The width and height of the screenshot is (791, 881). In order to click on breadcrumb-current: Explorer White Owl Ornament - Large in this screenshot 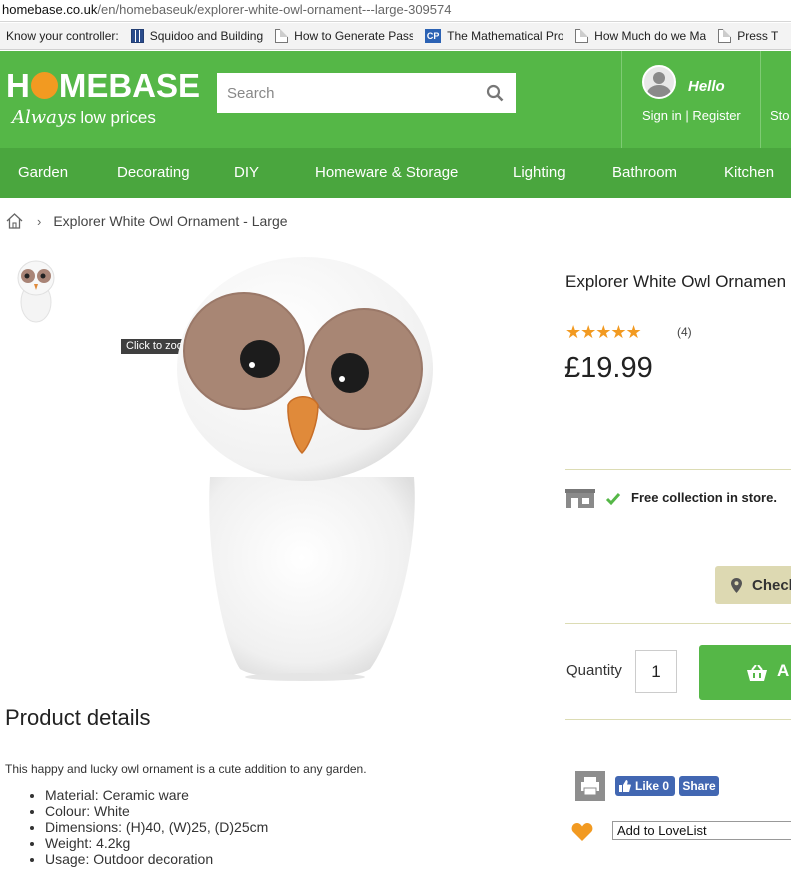, I will do `click(170, 221)`.